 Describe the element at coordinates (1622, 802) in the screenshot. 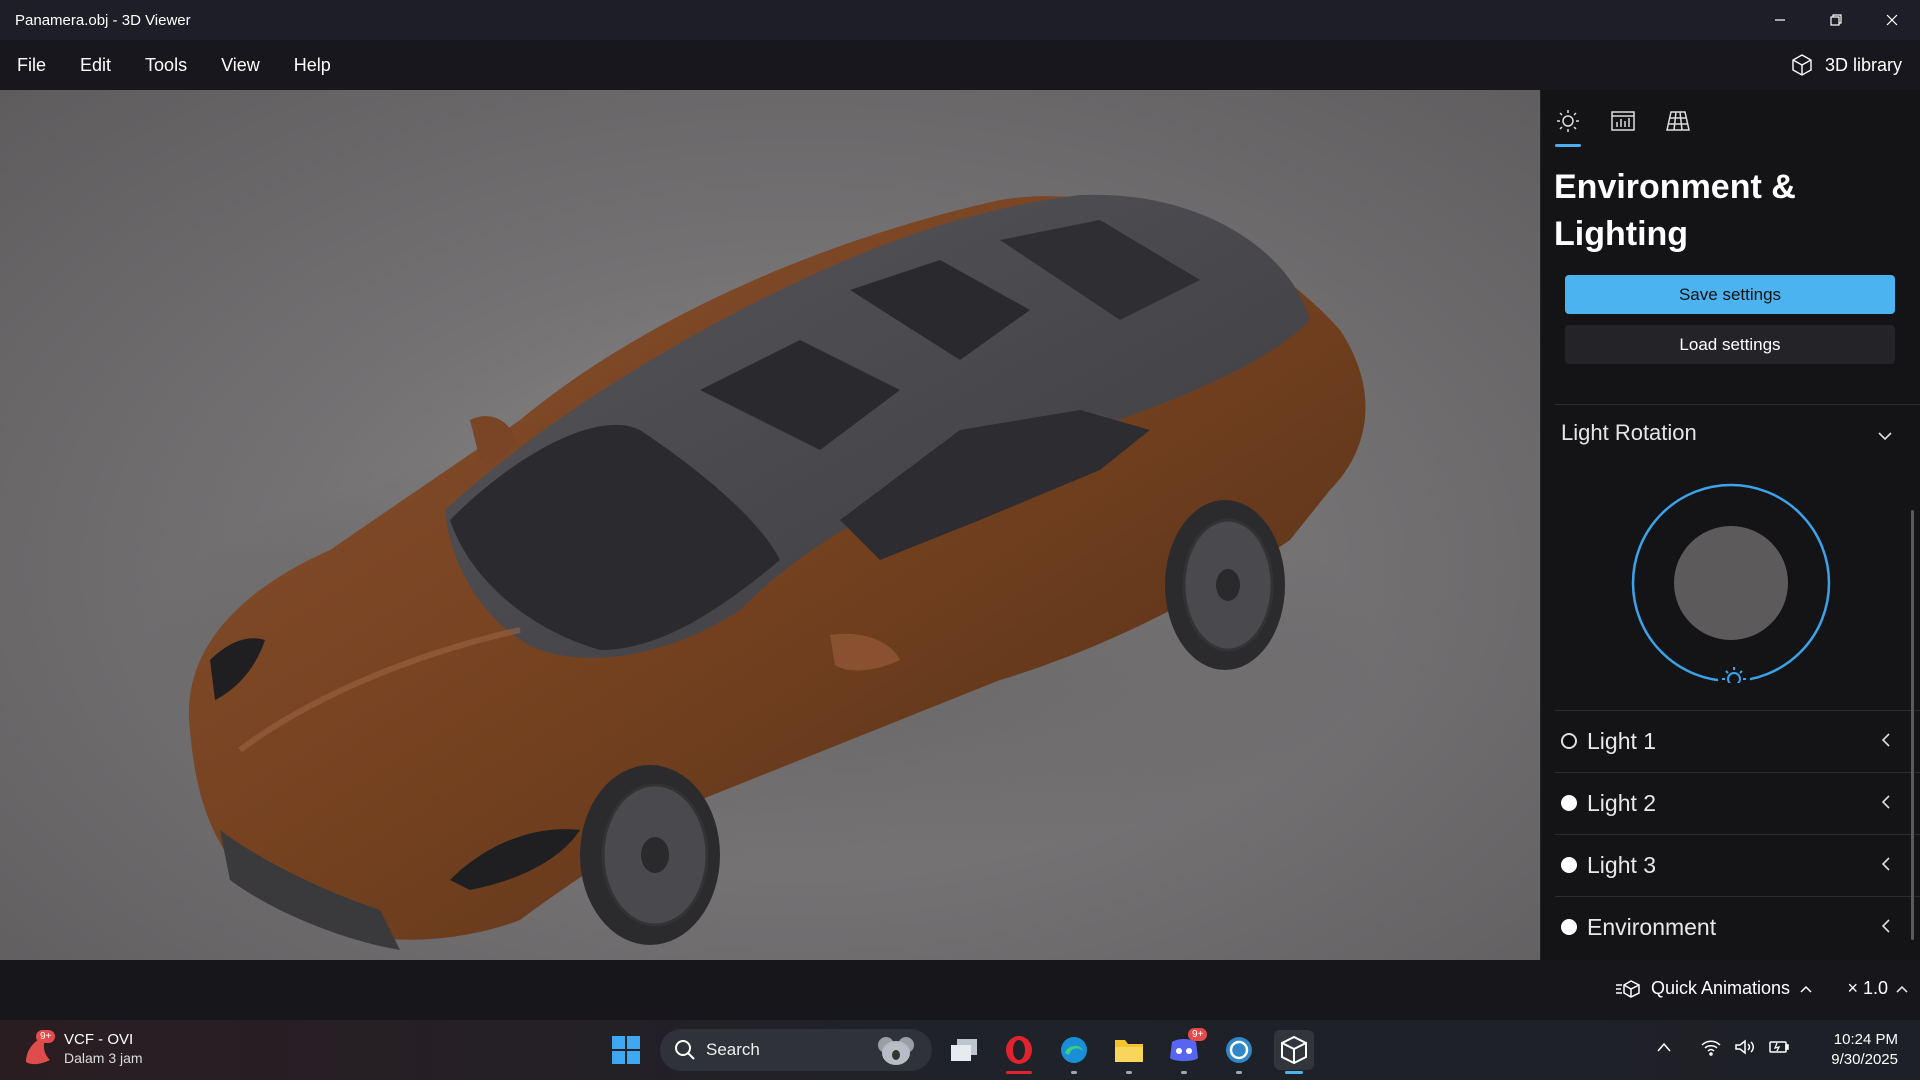

I see `light-2-label: Light 2` at that location.